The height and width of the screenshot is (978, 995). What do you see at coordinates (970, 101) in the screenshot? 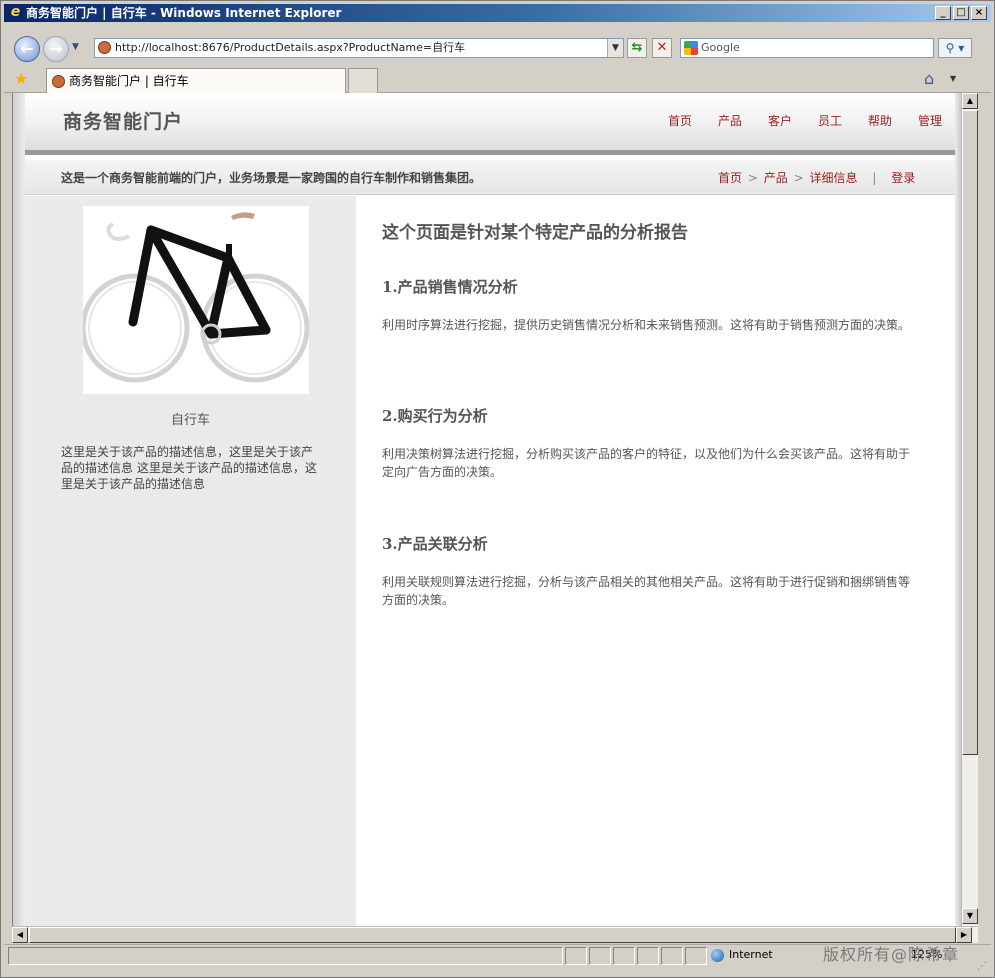
I see `scroll-up-button: ▲` at bounding box center [970, 101].